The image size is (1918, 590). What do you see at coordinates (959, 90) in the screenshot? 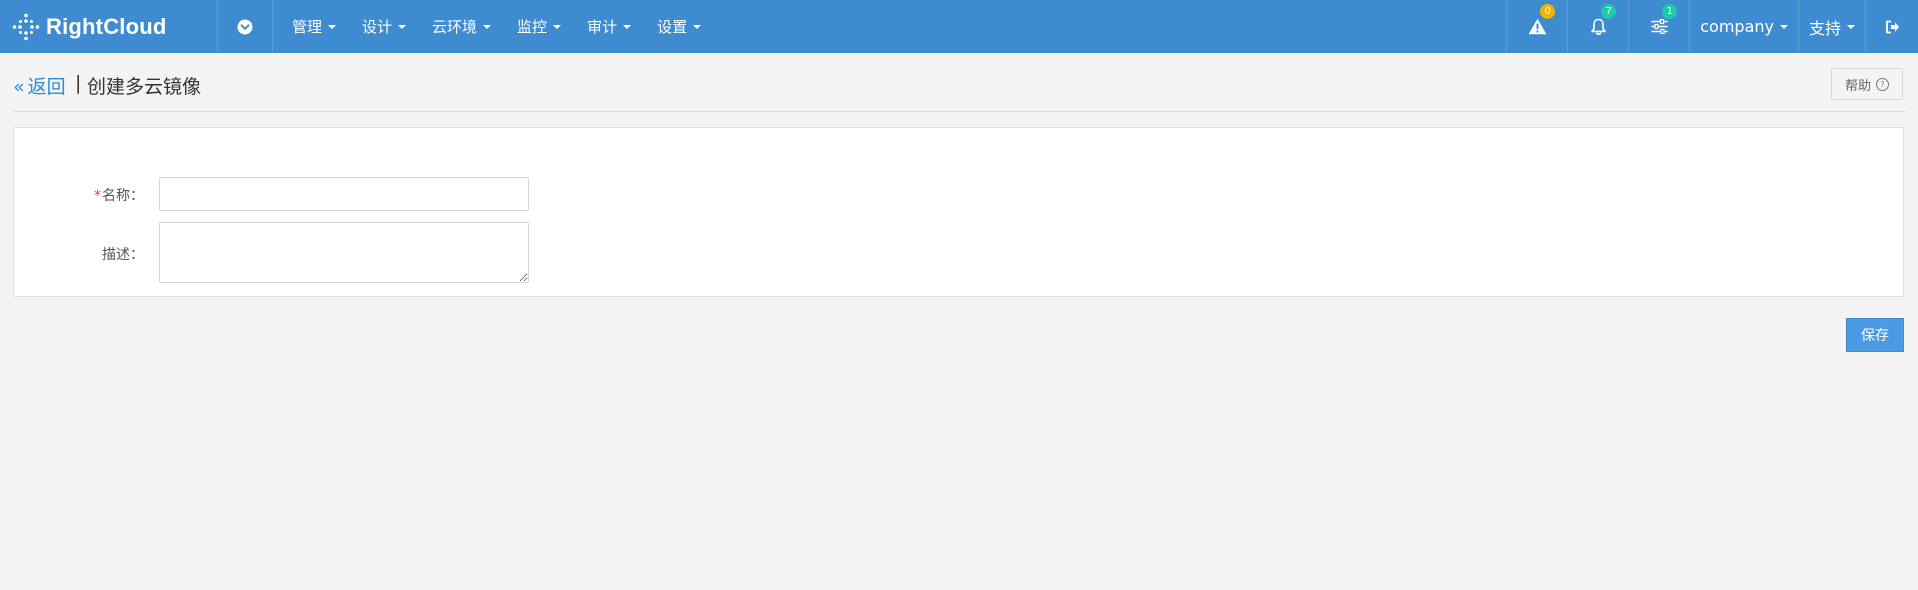
I see `page-header: «返回 | 创建多云镜像 帮助 ?` at bounding box center [959, 90].